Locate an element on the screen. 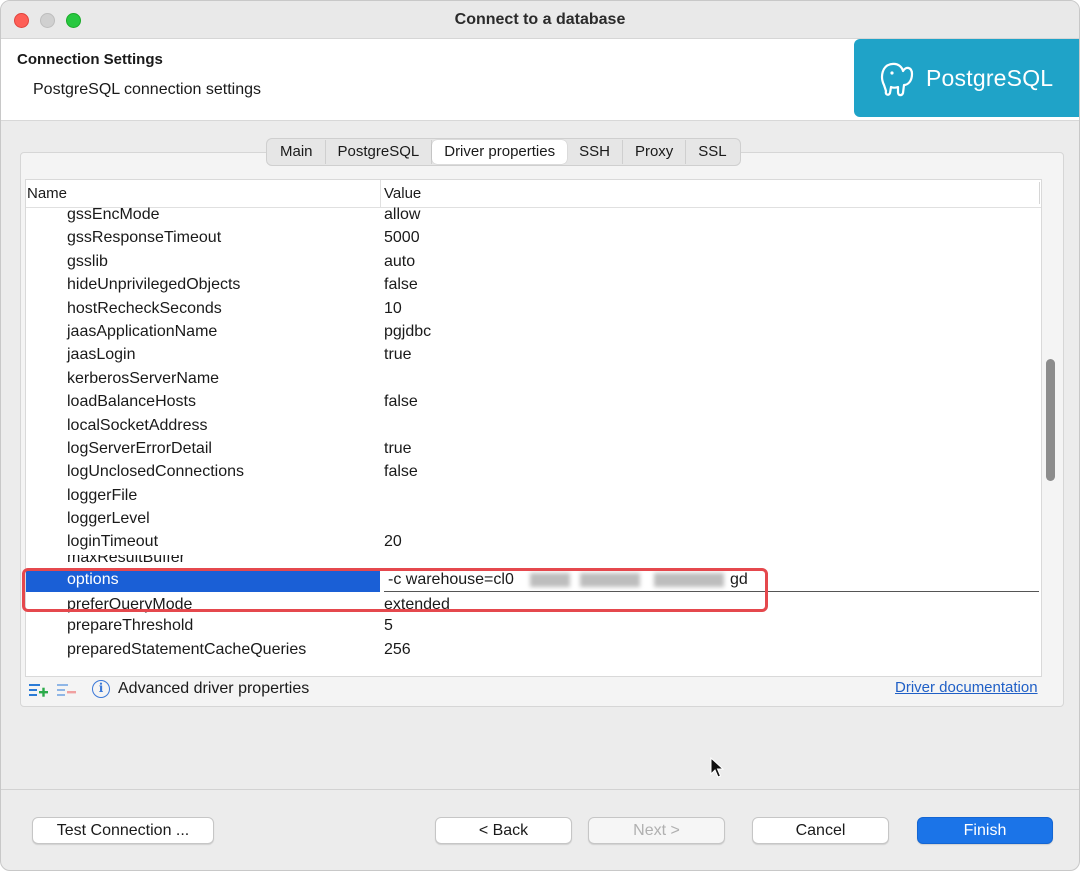 This screenshot has width=1080, height=871. table-row: logUnclosedConnections false is located at coordinates (533, 472).